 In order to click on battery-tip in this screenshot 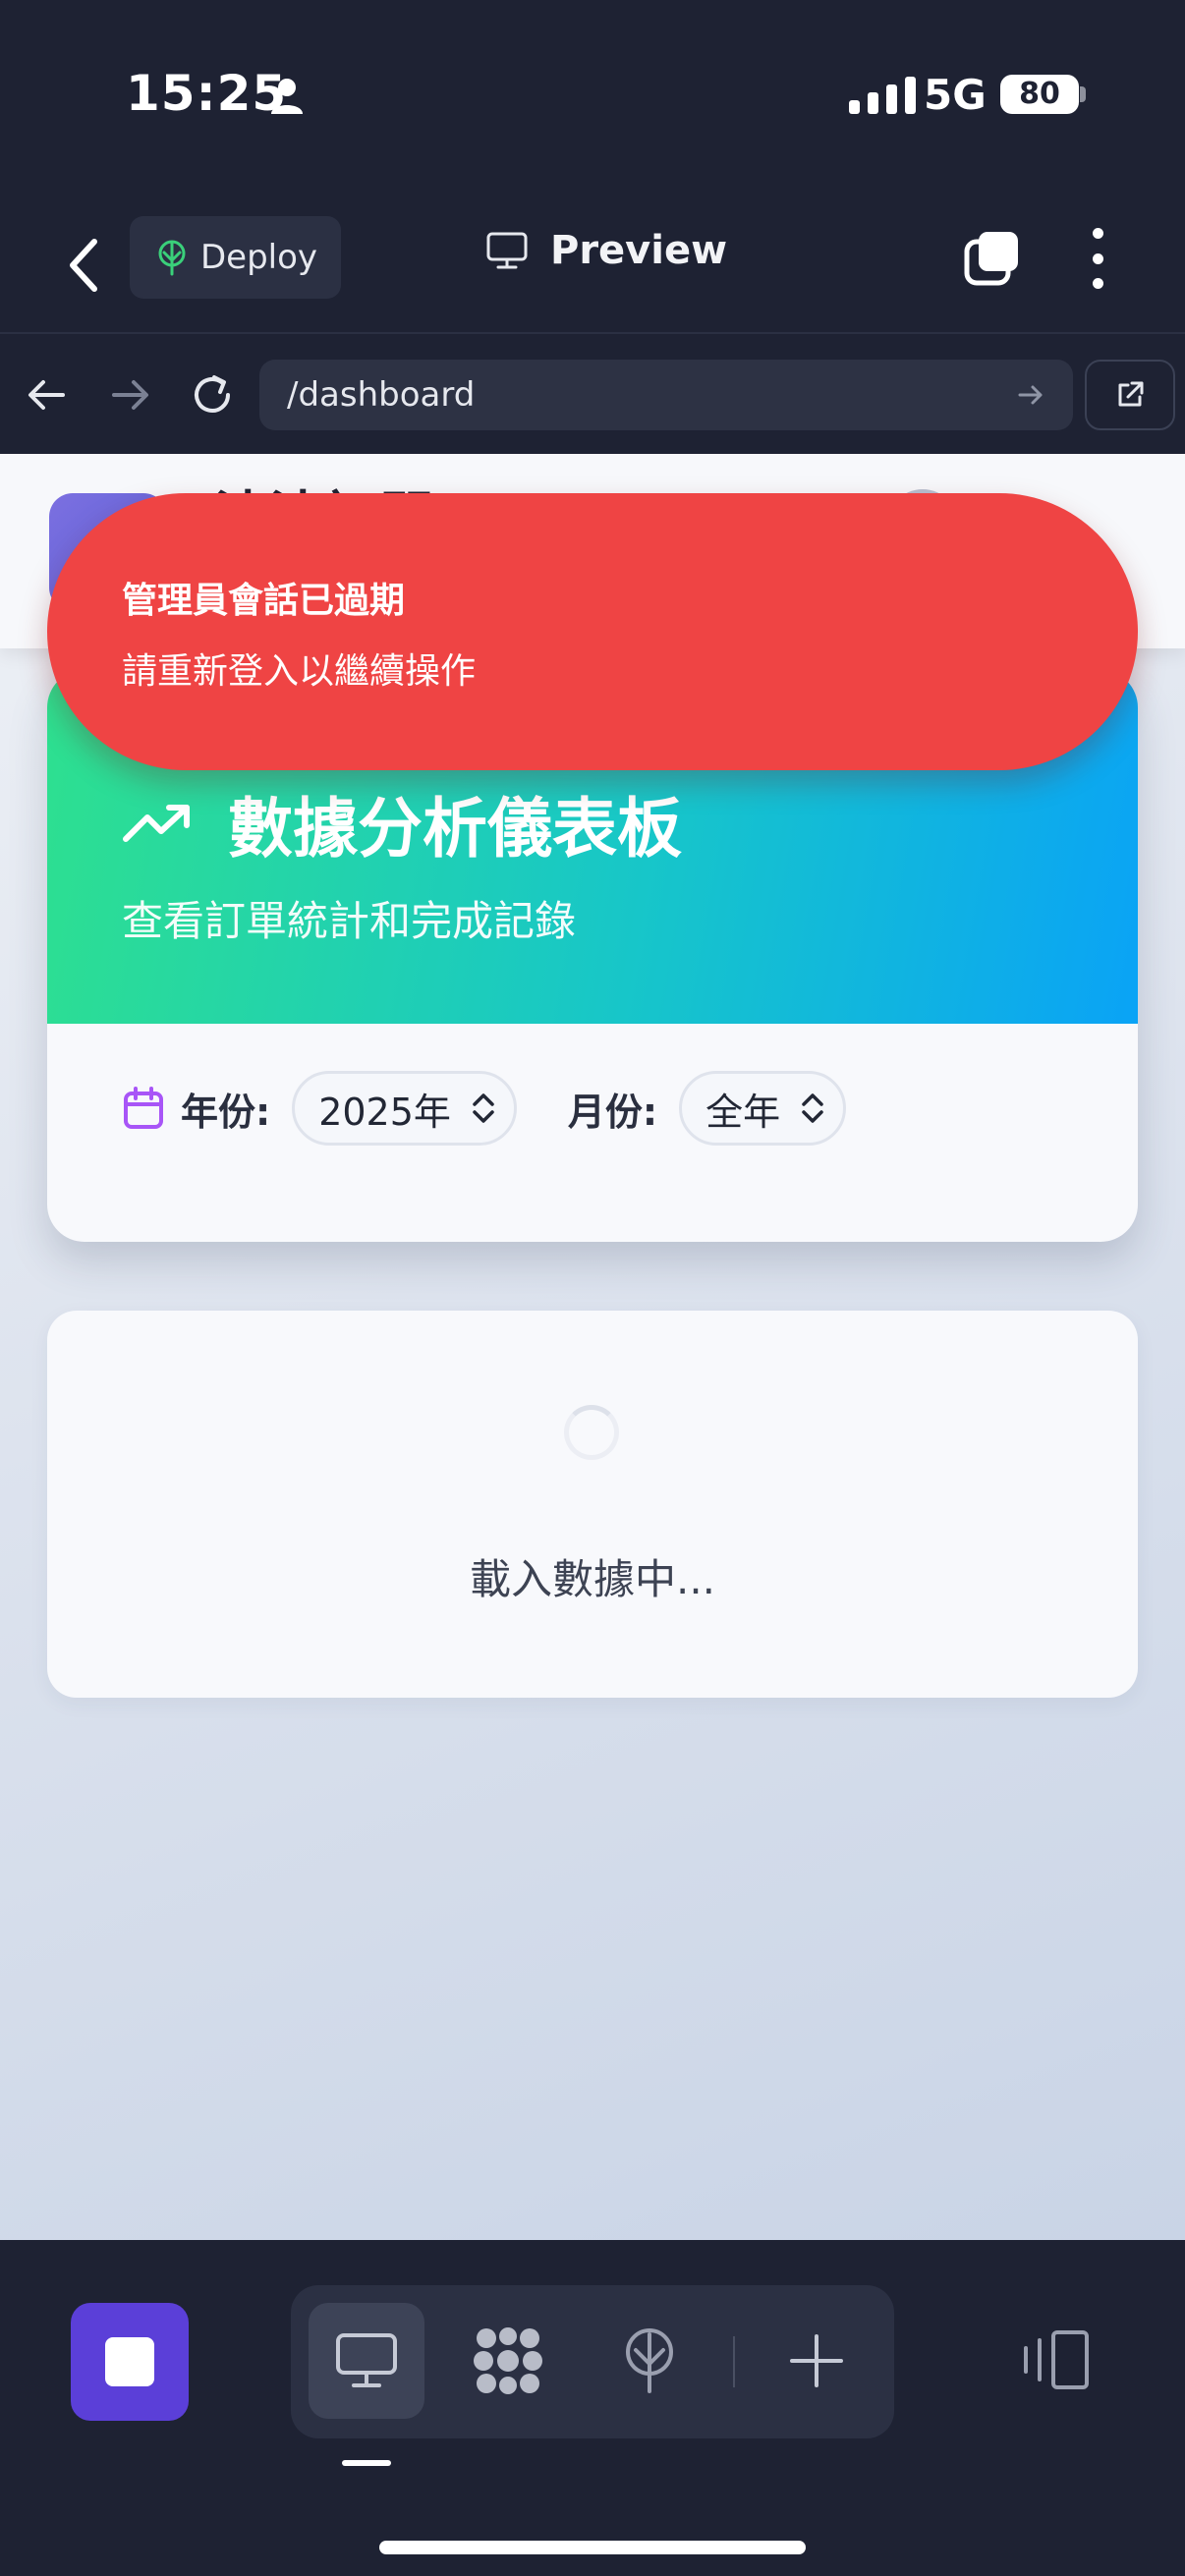, I will do `click(1083, 94)`.